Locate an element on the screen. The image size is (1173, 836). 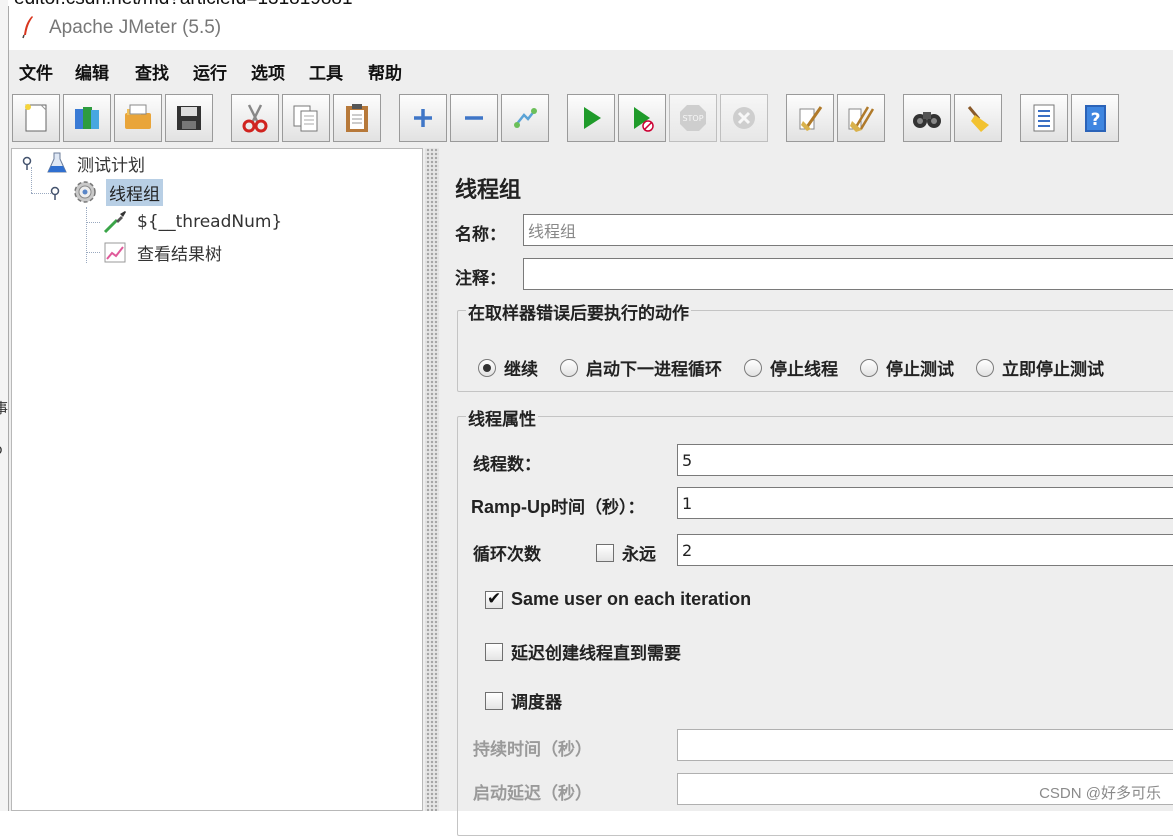
start-no-pauses-button is located at coordinates (642, 118).